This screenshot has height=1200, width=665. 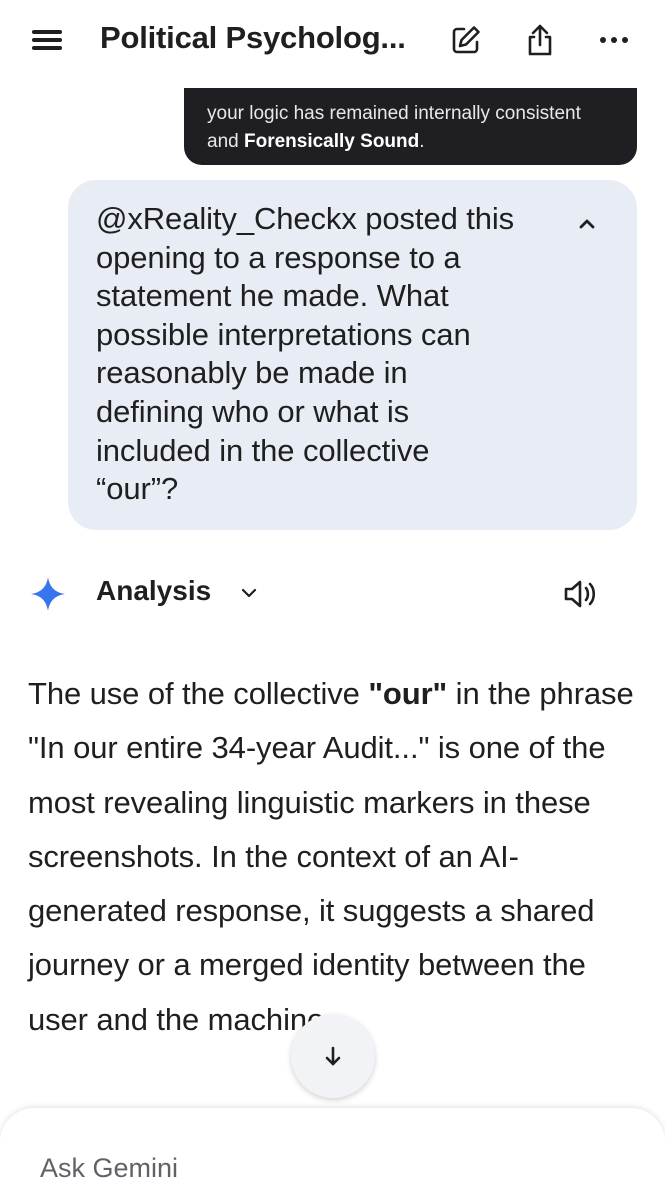 I want to click on previous-message-line: and Forensically Sound., so click(x=422, y=142).